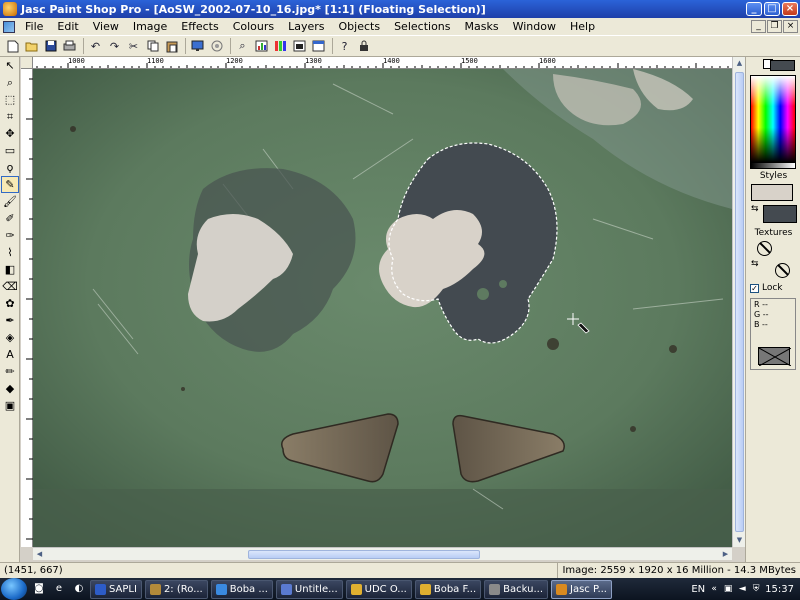  Describe the element at coordinates (280, 46) in the screenshot. I see `color-palette-icon` at that location.